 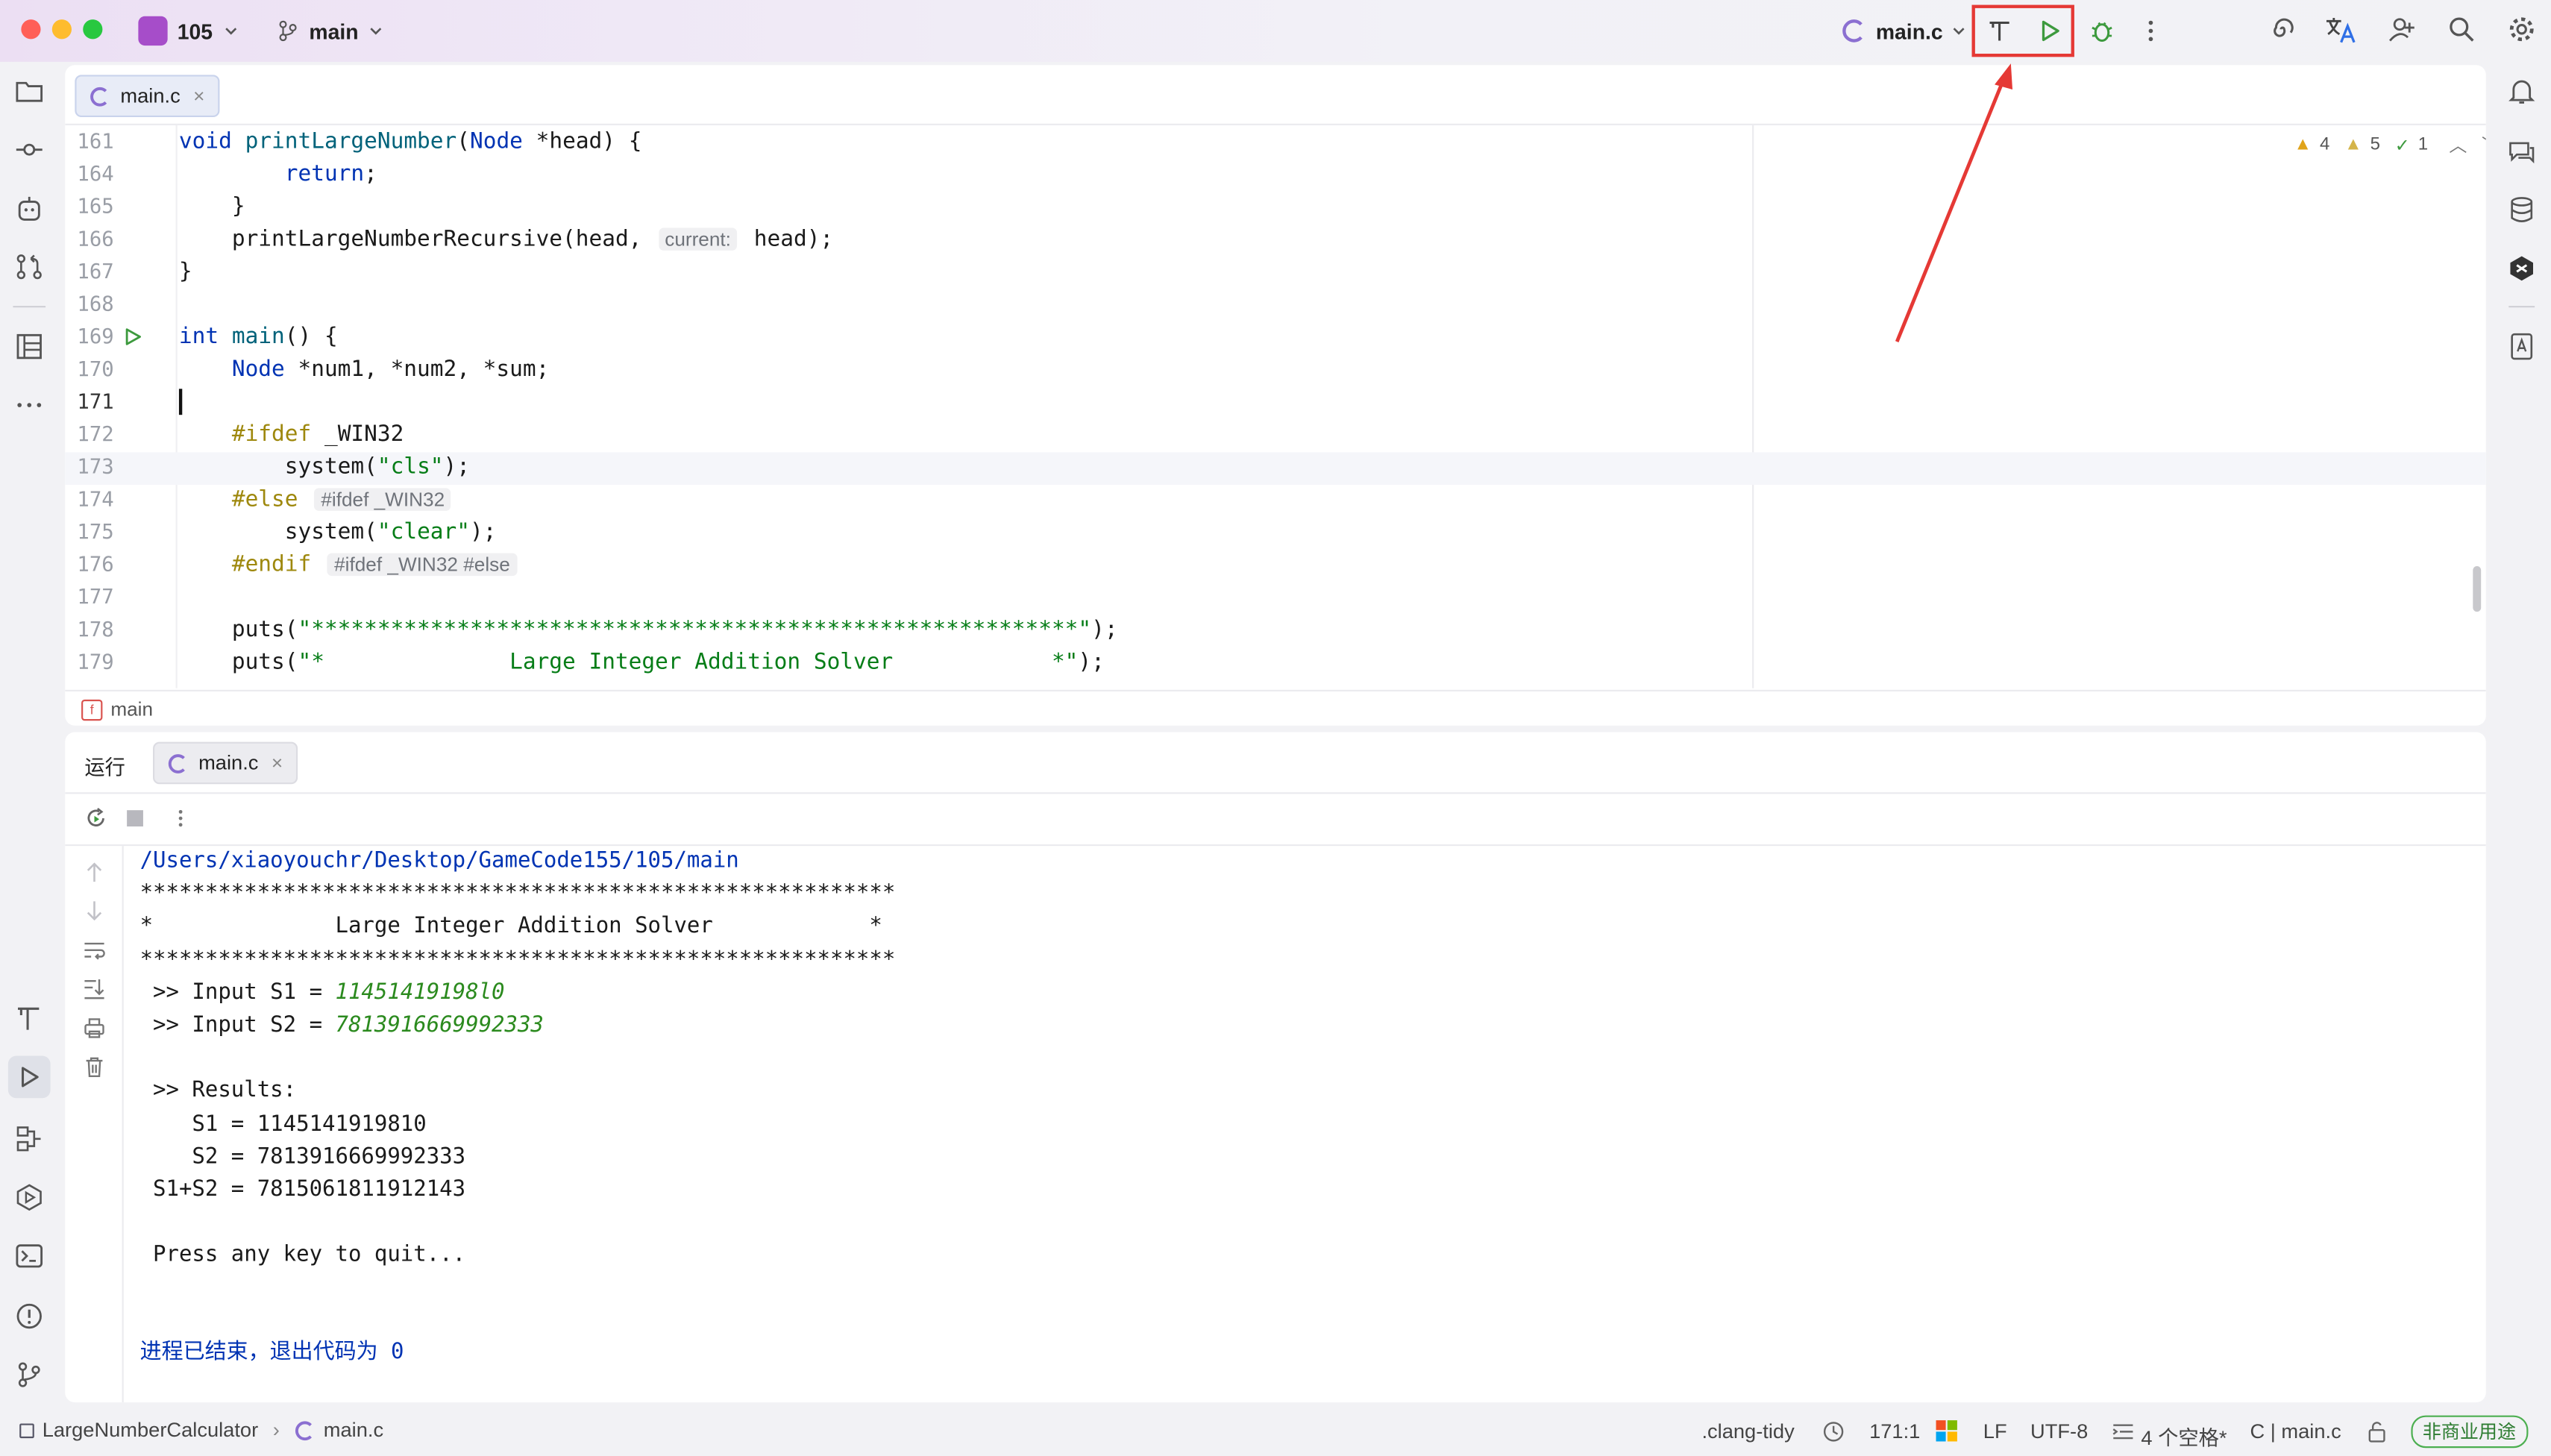 What do you see at coordinates (1950, 211) in the screenshot?
I see `arrow-line` at bounding box center [1950, 211].